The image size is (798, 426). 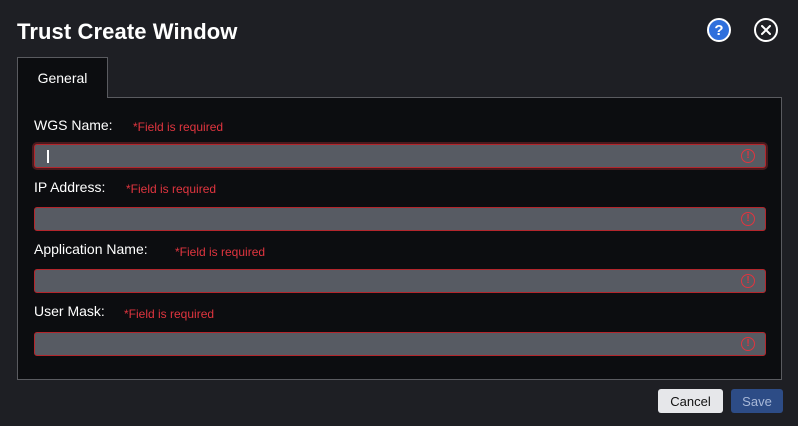 I want to click on help-button: ?, so click(x=719, y=30).